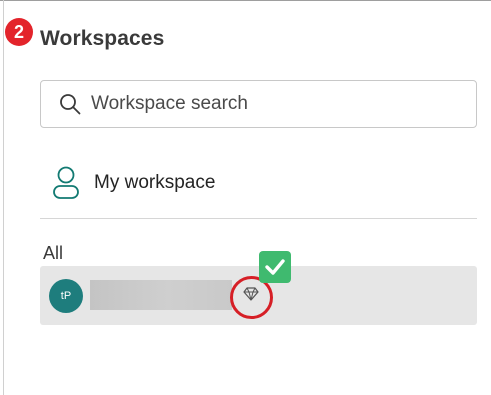  I want to click on step-number-badge: 2, so click(19, 32).